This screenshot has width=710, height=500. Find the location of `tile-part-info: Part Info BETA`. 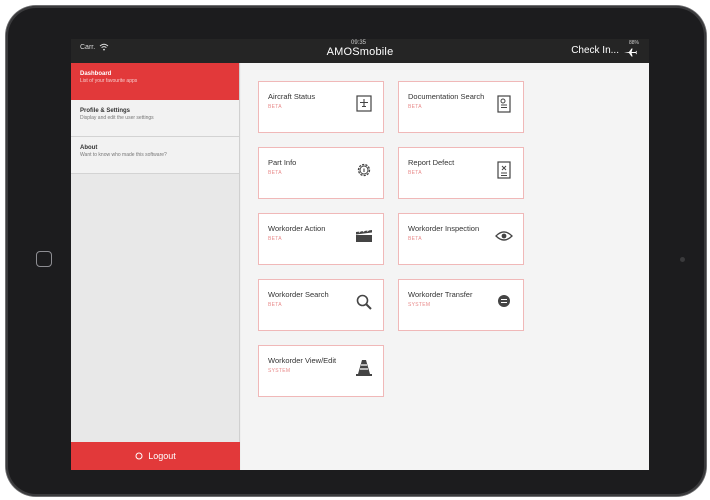

tile-part-info: Part Info BETA is located at coordinates (321, 173).